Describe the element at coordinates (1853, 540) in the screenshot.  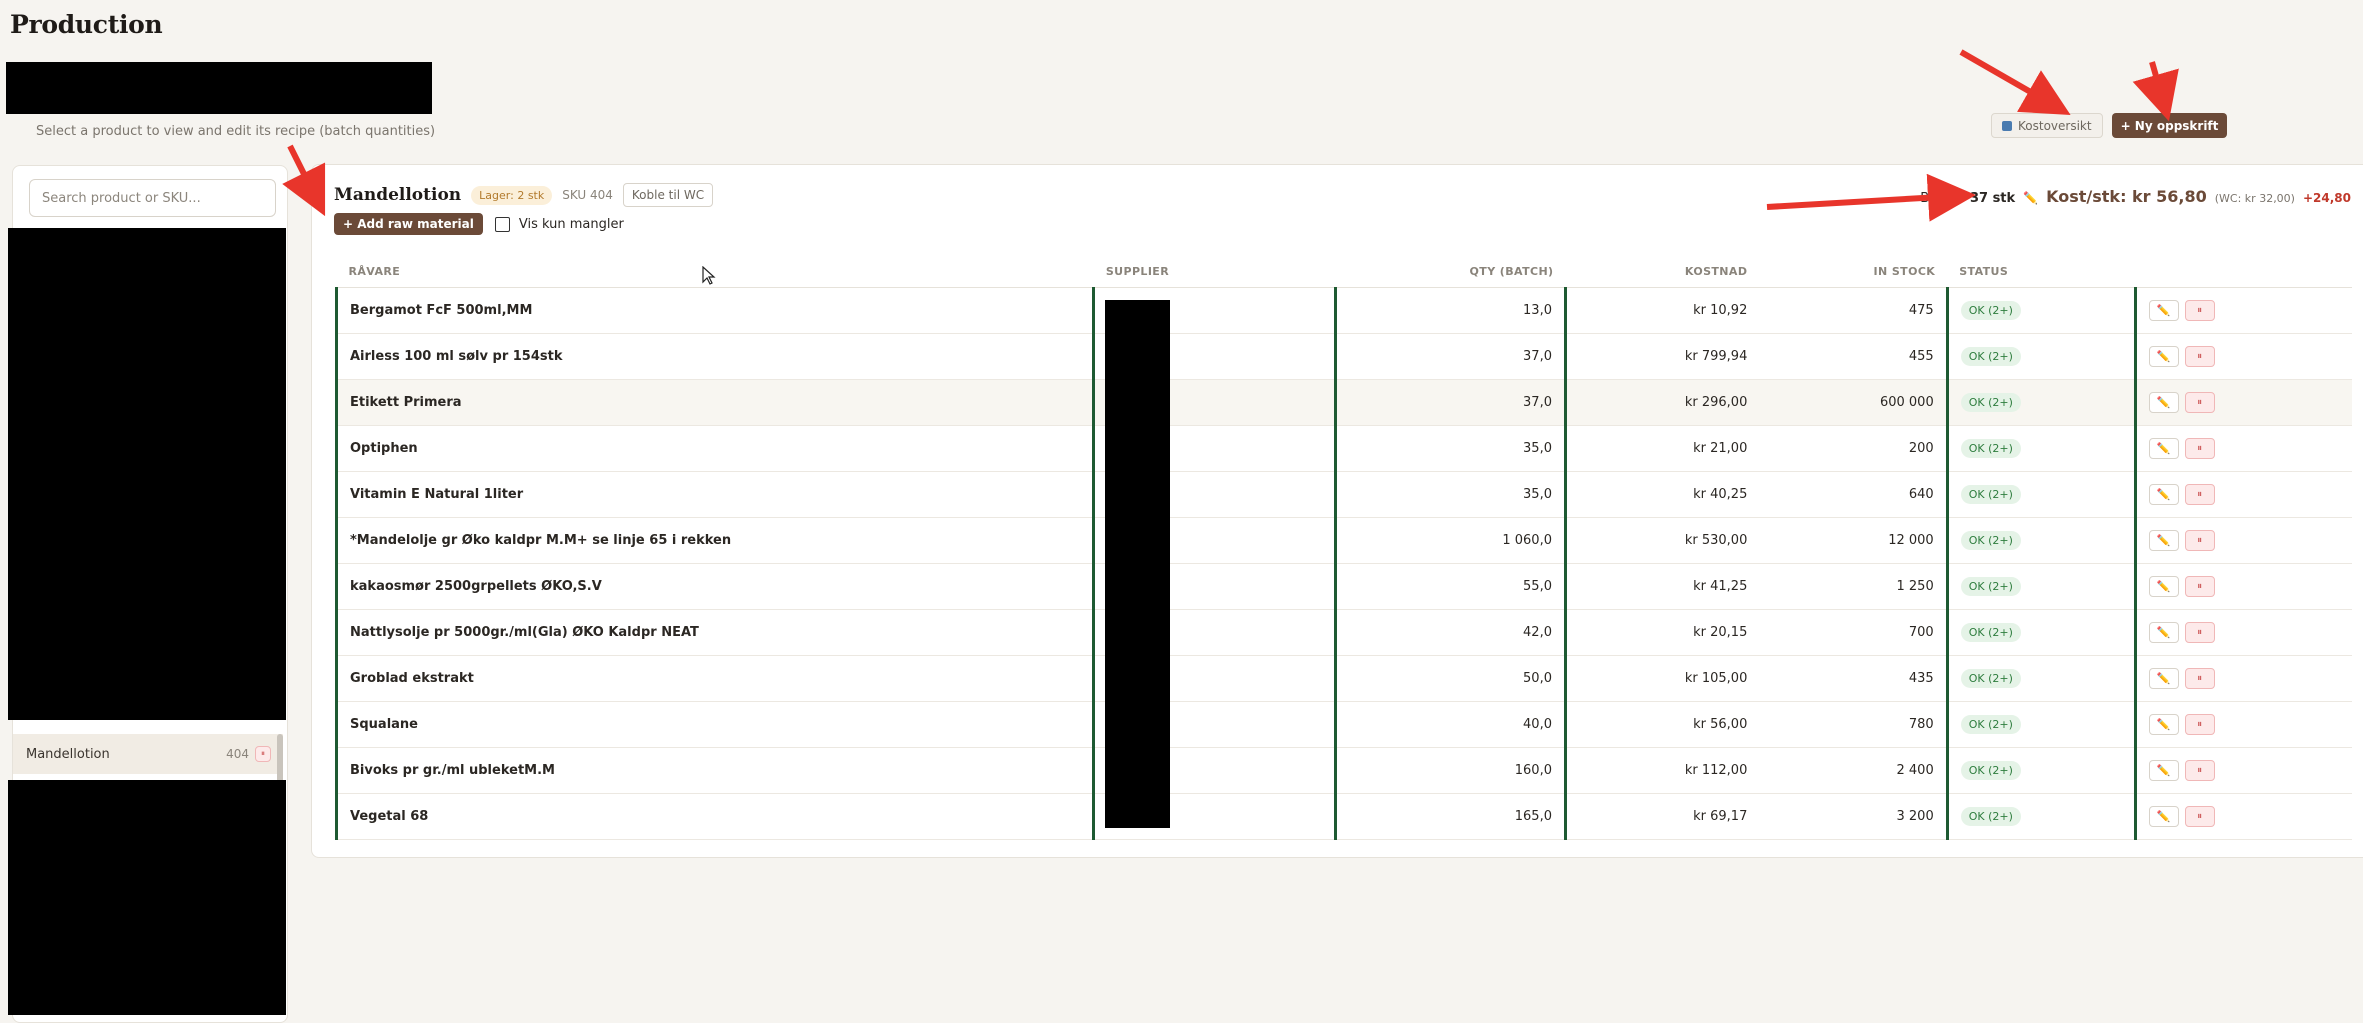
I see `cell-stock: 12 000` at that location.